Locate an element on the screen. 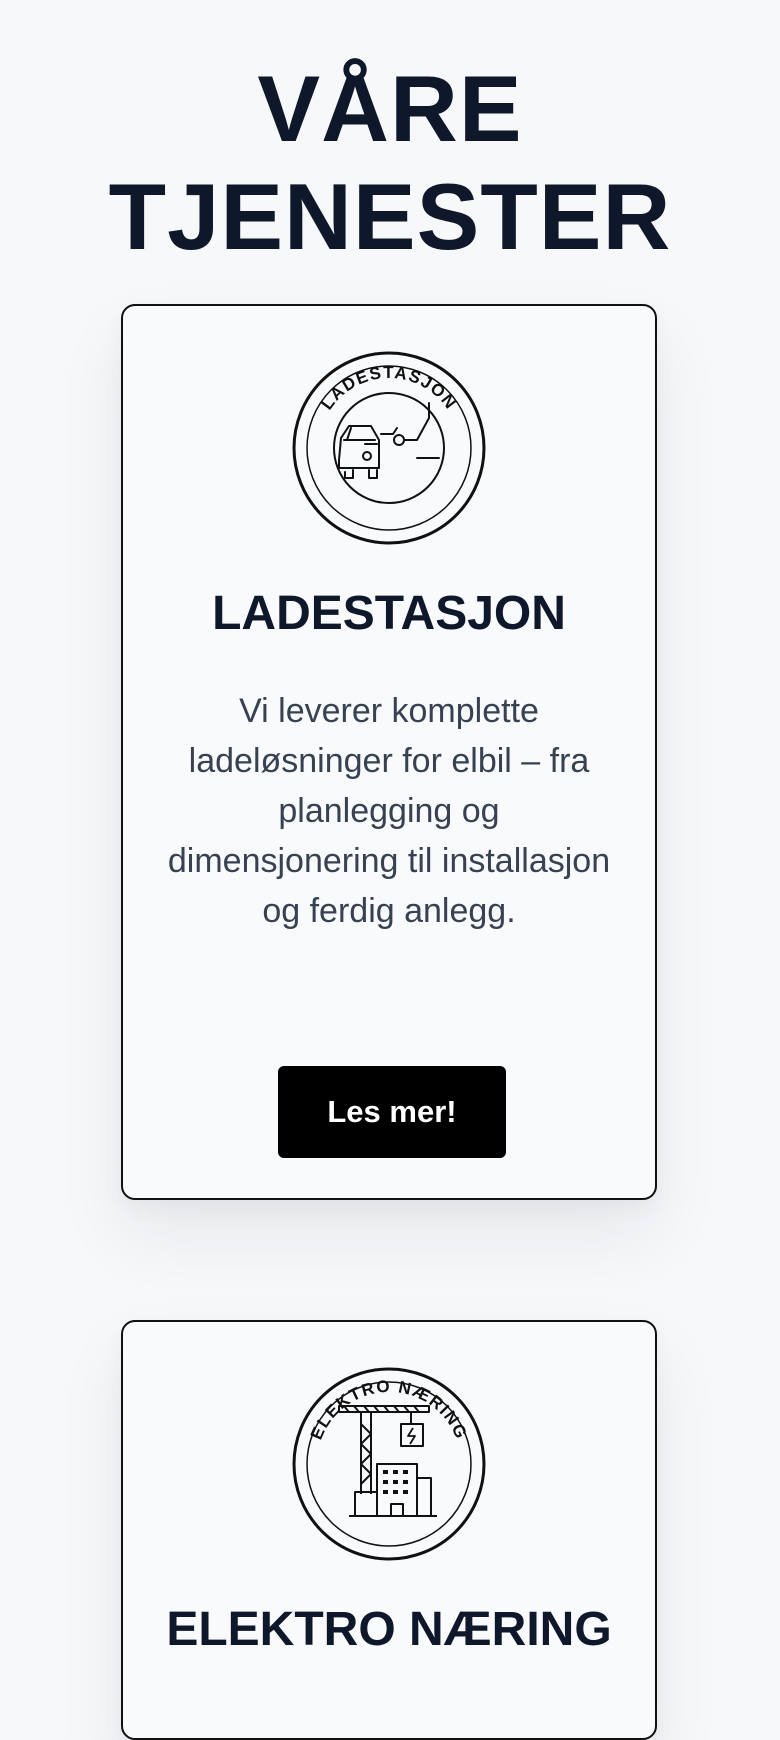 Image resolution: width=780 pixels, height=1740 pixels. service-title: ELEKTRO NÆRING is located at coordinates (389, 1629).